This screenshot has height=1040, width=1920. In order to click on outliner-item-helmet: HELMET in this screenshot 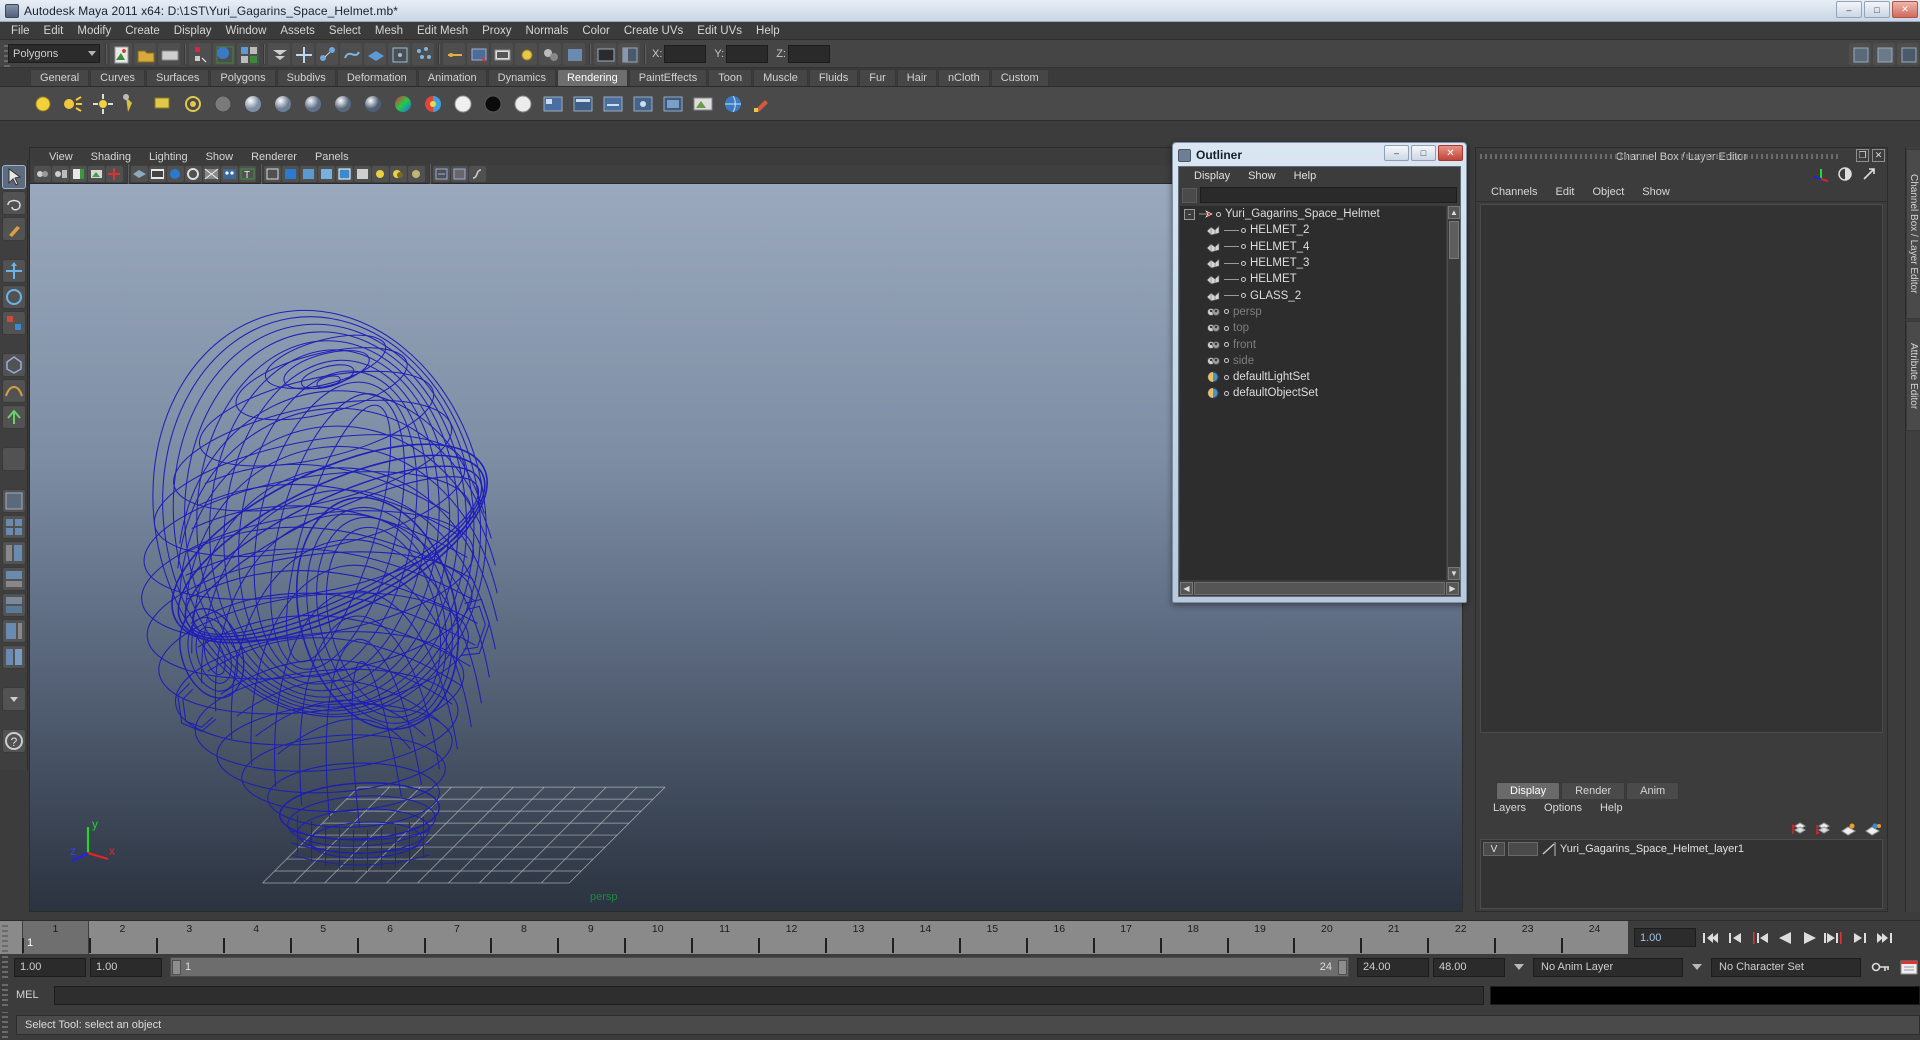, I will do `click(1313, 279)`.